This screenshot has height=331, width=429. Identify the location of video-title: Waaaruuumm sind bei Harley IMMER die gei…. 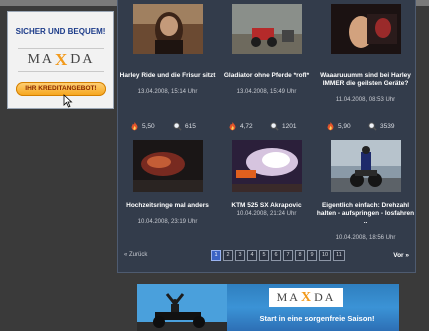
(365, 80).